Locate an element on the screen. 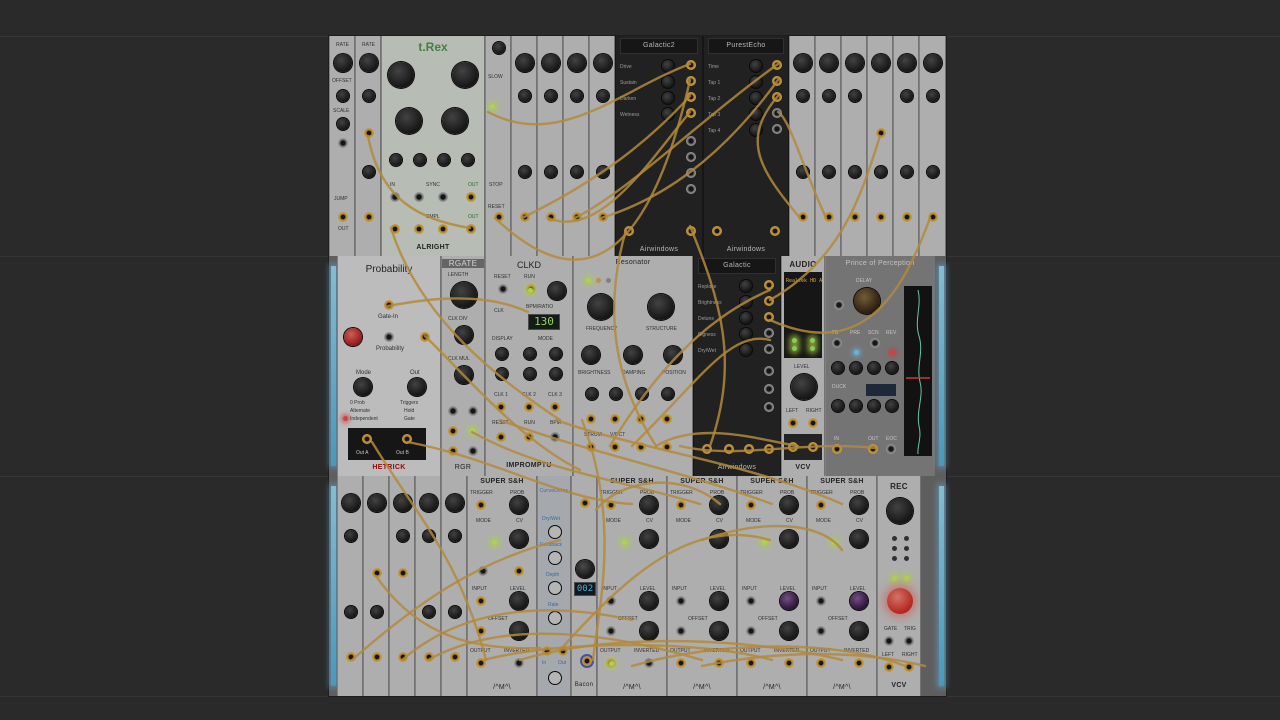 The width and height of the screenshot is (1280, 720). replace-knob is located at coordinates (746, 286).